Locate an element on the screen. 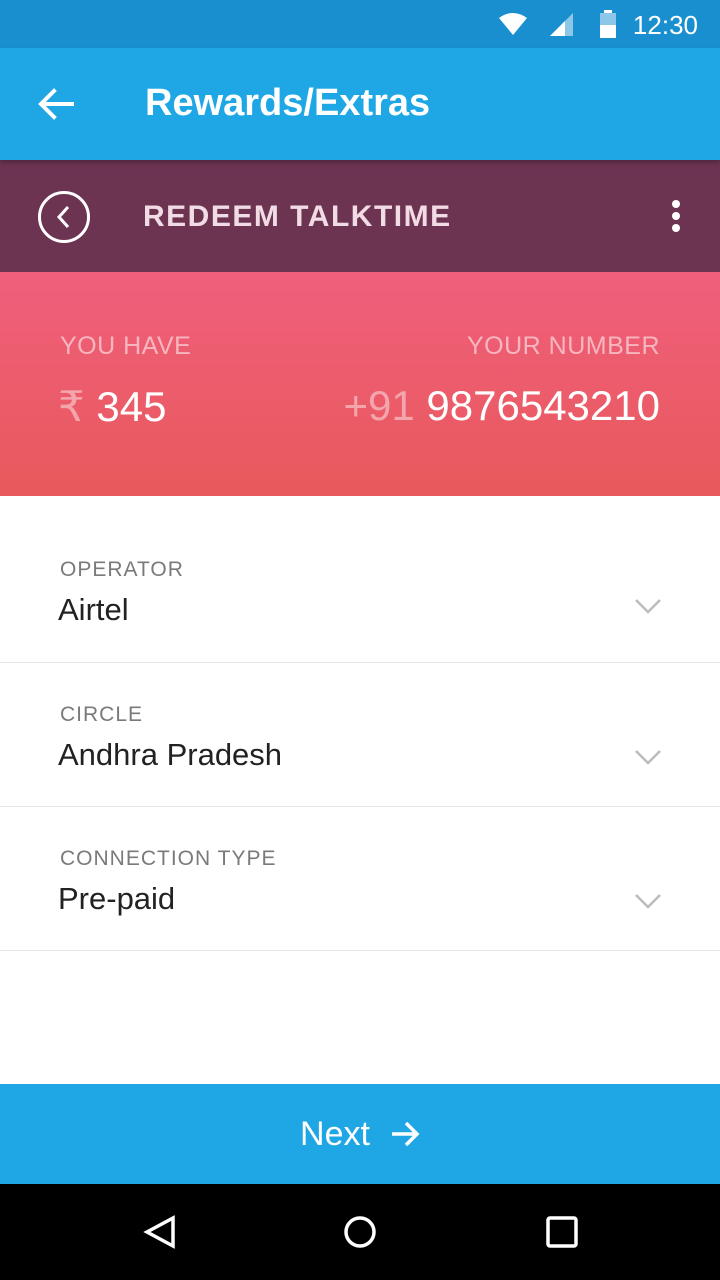 The height and width of the screenshot is (1280, 720). next-label: Next is located at coordinates (335, 1133).